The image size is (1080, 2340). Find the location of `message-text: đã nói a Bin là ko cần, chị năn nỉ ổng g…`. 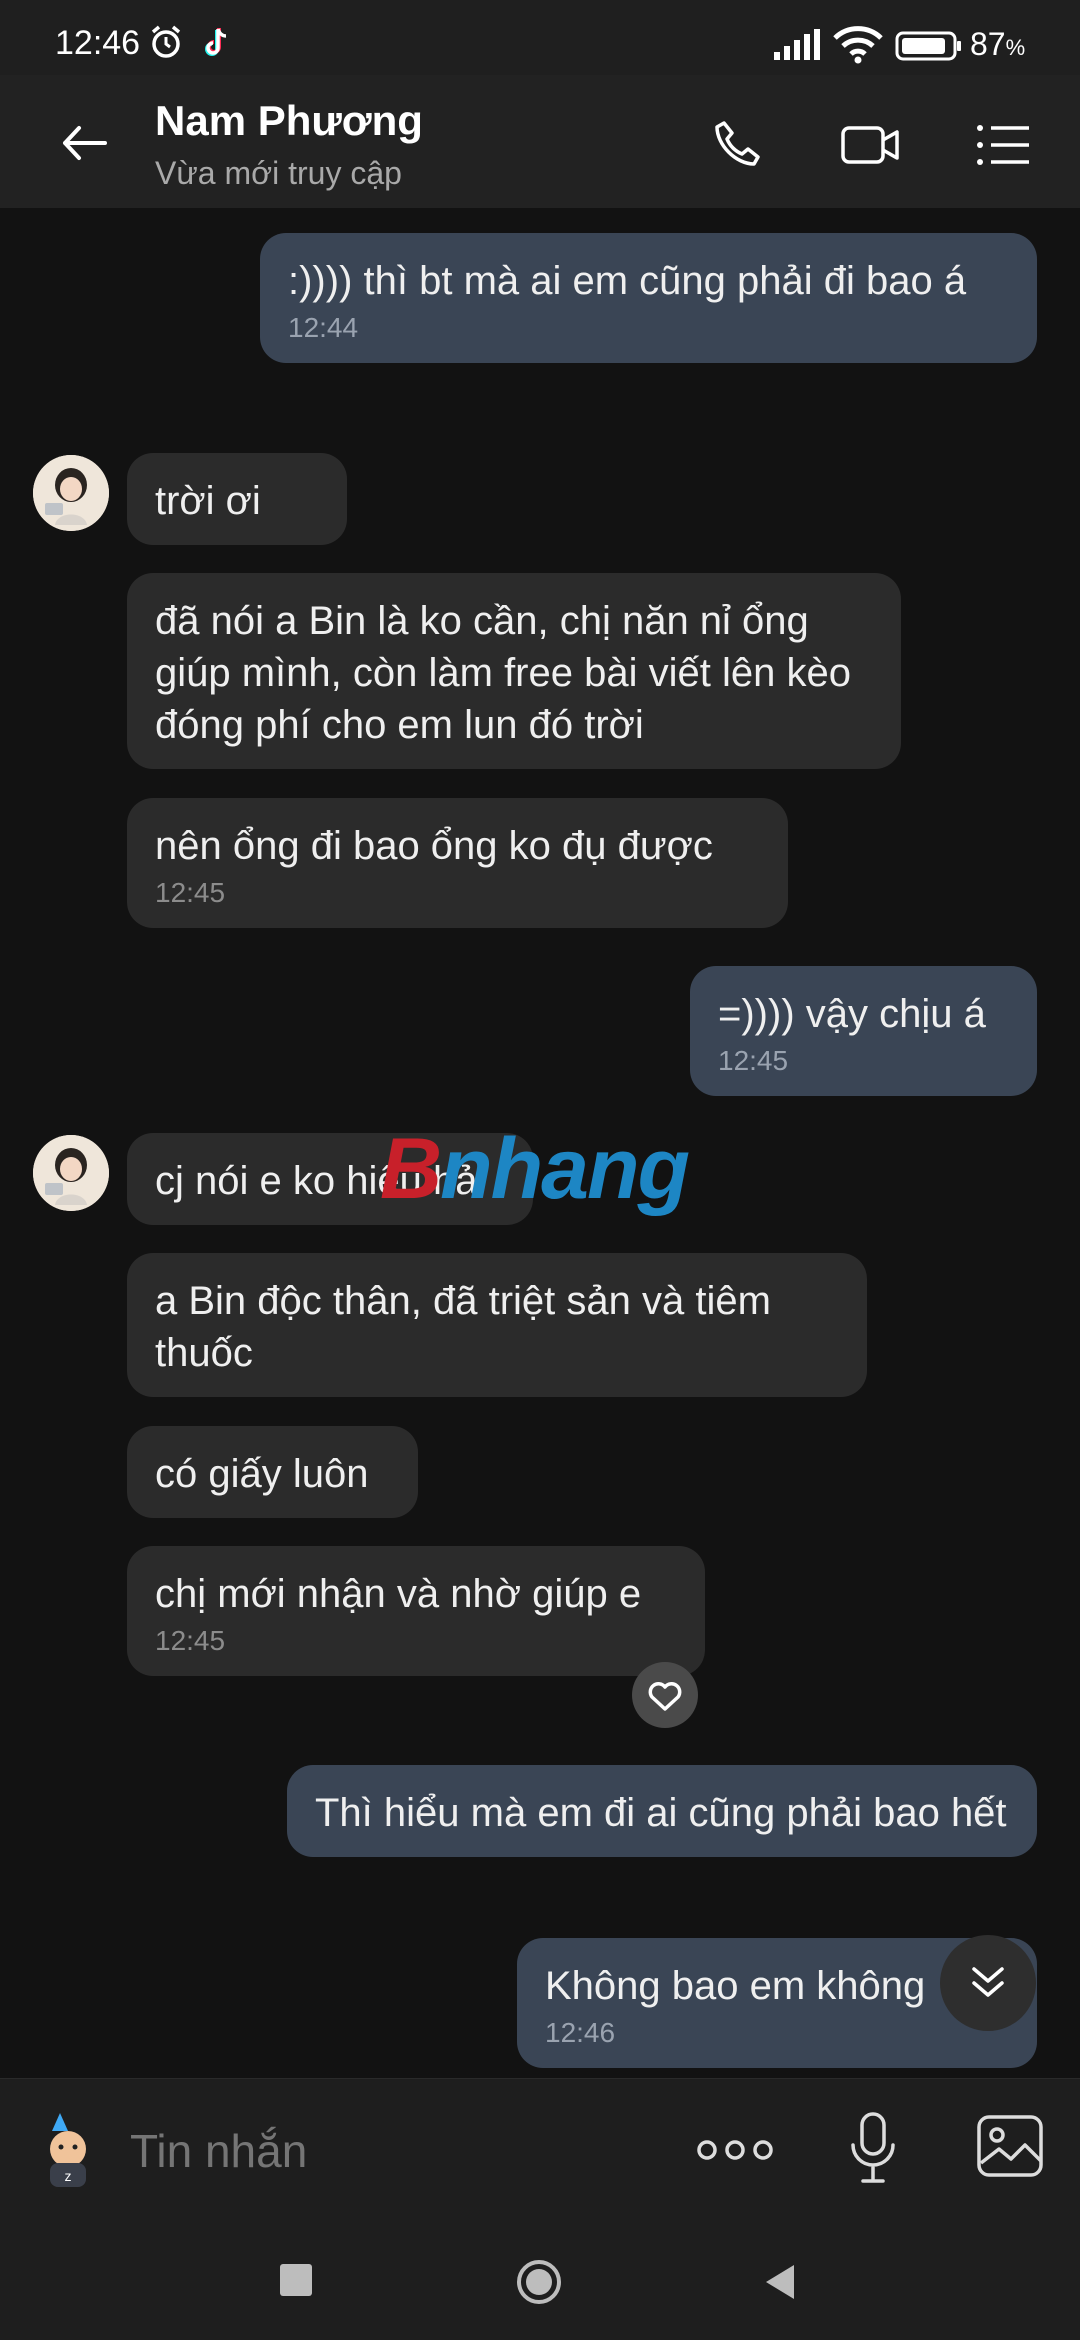

message-text: đã nói a Bin là ko cần, chị năn nỉ ổng g… is located at coordinates (503, 673).